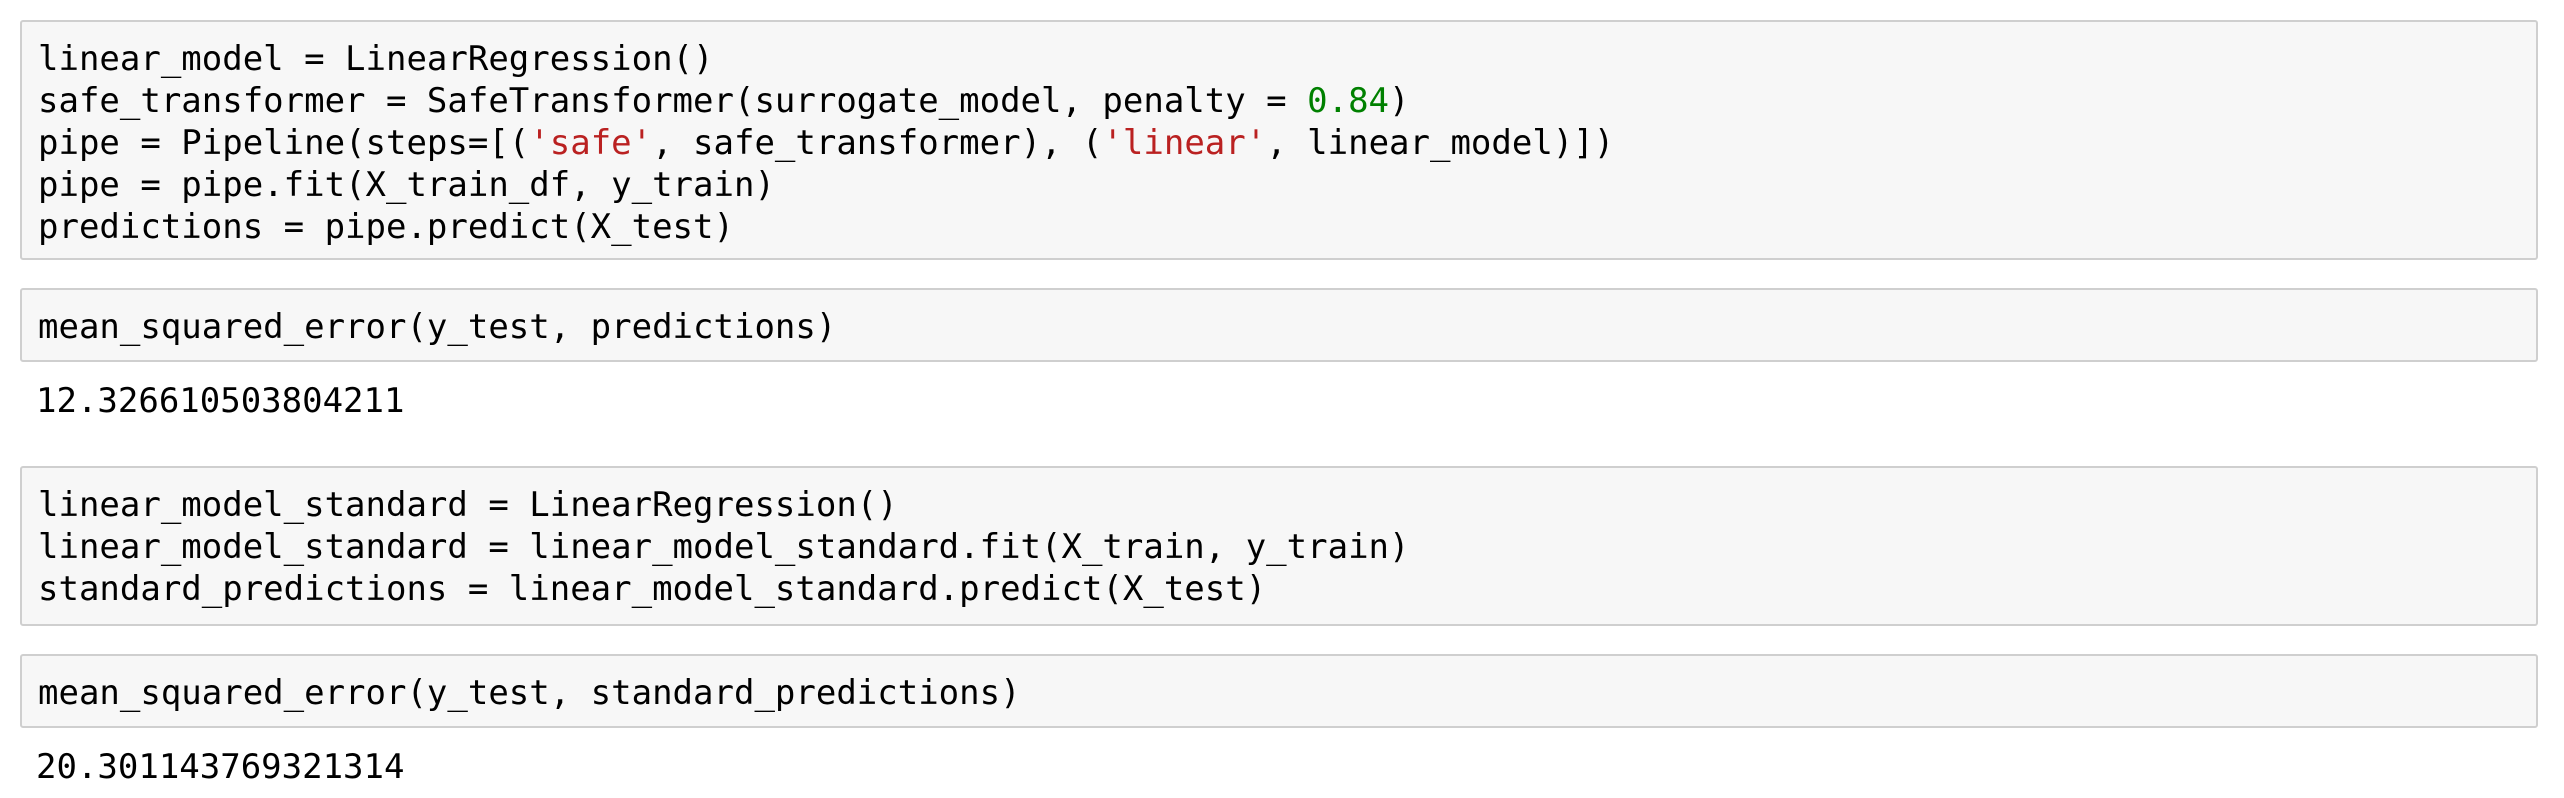  What do you see at coordinates (591, 143) in the screenshot?
I see `string-literal: 'safe'` at bounding box center [591, 143].